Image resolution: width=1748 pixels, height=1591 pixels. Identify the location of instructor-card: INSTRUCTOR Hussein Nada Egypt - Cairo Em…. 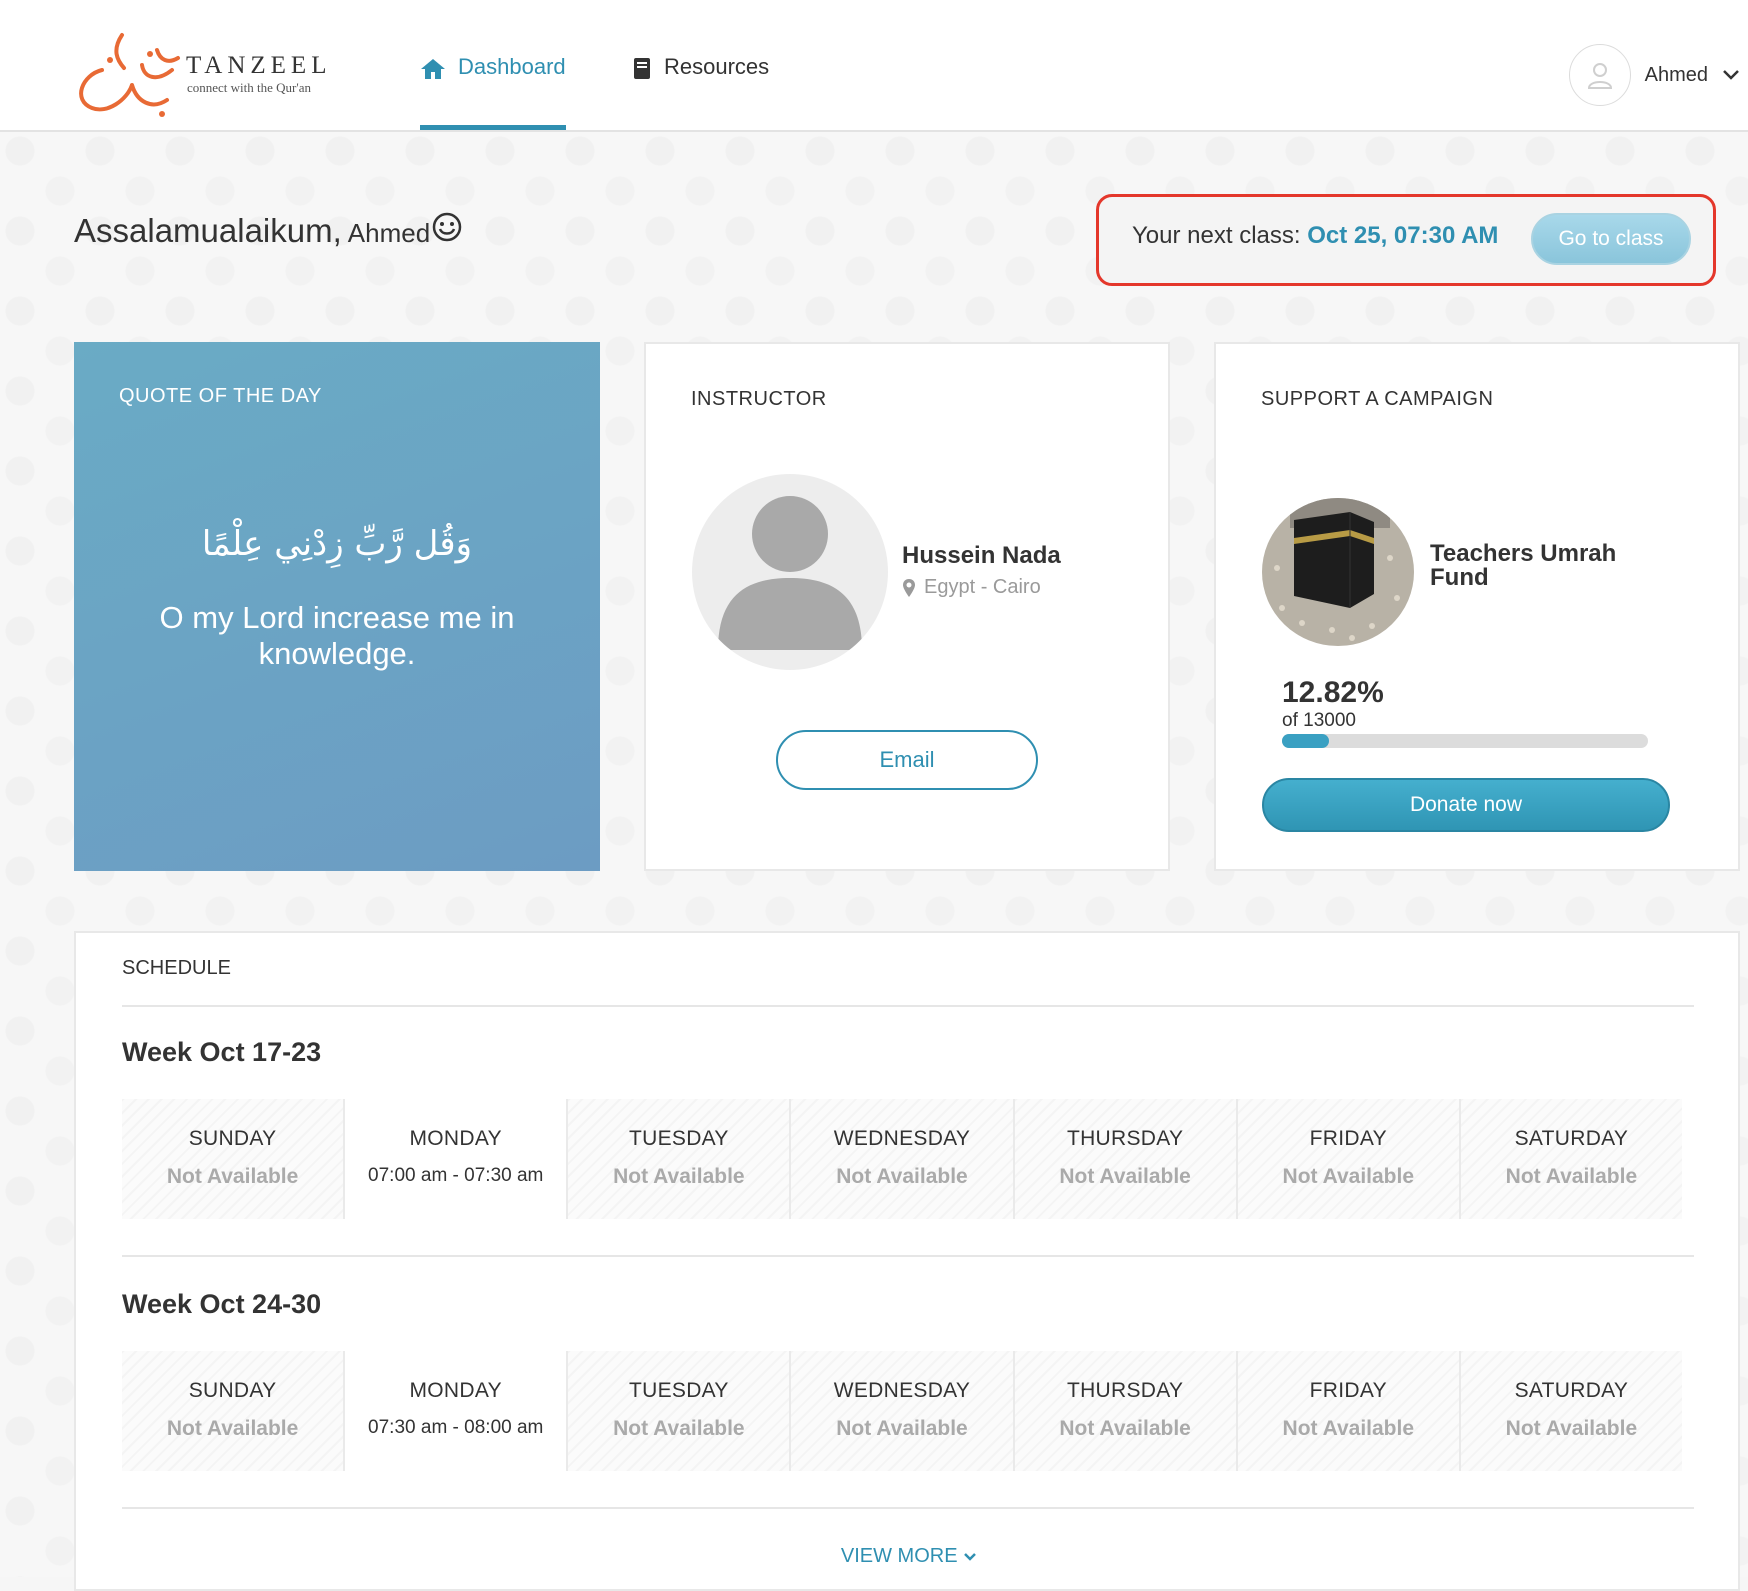
(907, 606).